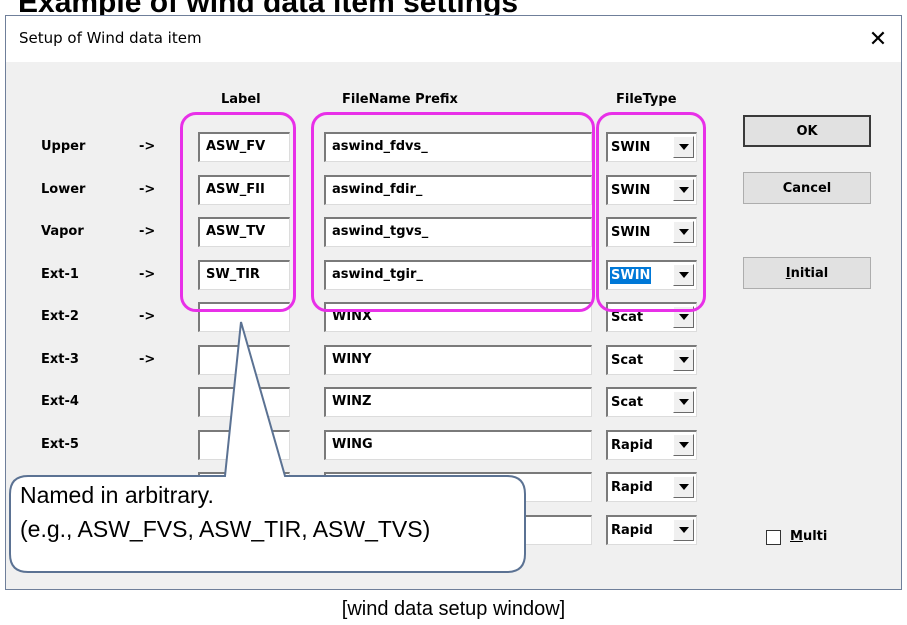 The height and width of the screenshot is (625, 907). Describe the element at coordinates (458, 190) in the screenshot. I see `prefix-input: aswind_fdir_` at that location.